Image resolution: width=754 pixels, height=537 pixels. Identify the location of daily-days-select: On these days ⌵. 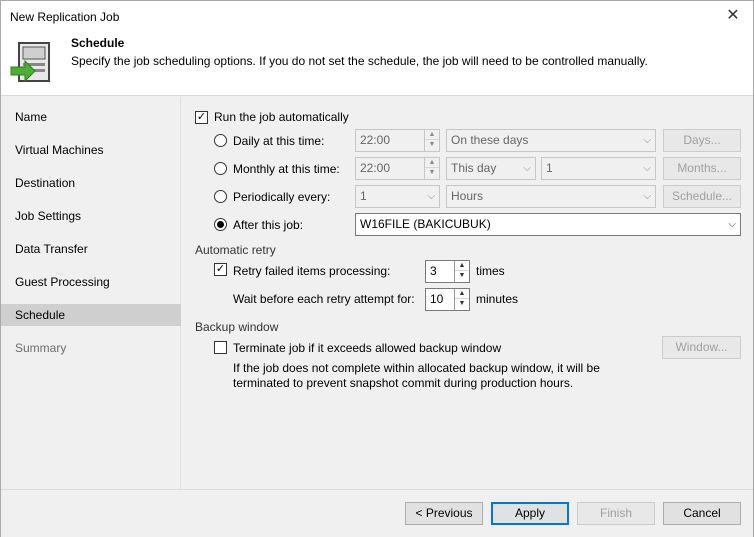
(551, 140).